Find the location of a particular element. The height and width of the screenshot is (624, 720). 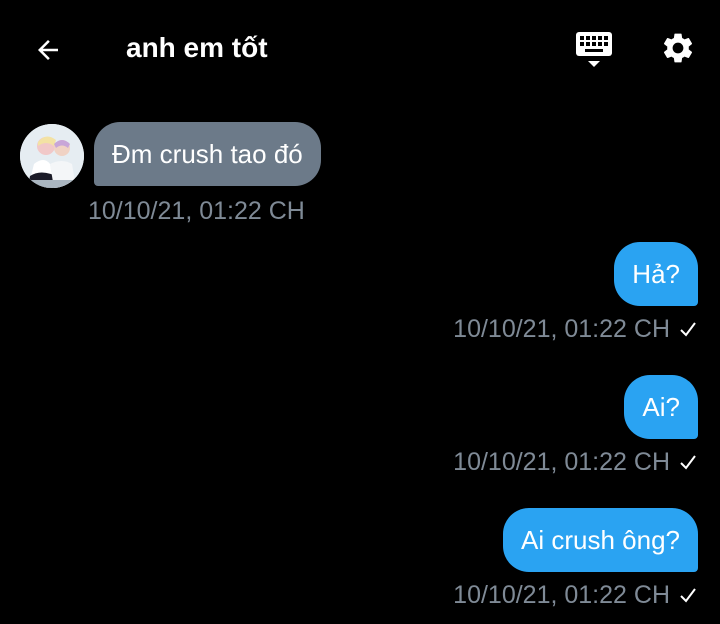

message-bubble-outgoing: Hả? is located at coordinates (656, 274).